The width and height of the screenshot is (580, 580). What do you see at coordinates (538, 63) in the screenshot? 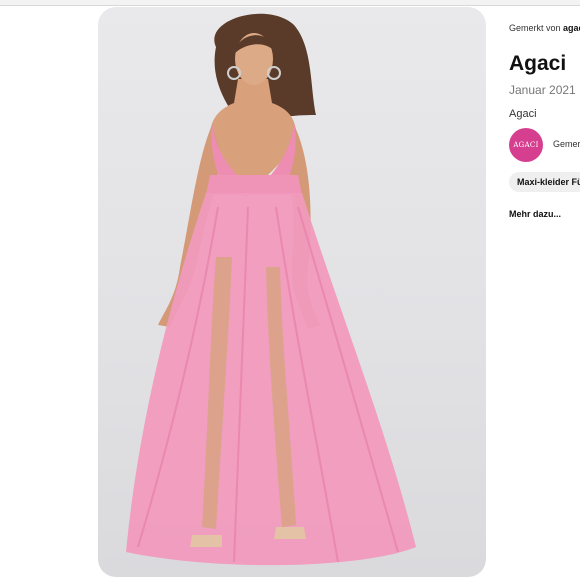
I see `pin-title: Agaci` at bounding box center [538, 63].